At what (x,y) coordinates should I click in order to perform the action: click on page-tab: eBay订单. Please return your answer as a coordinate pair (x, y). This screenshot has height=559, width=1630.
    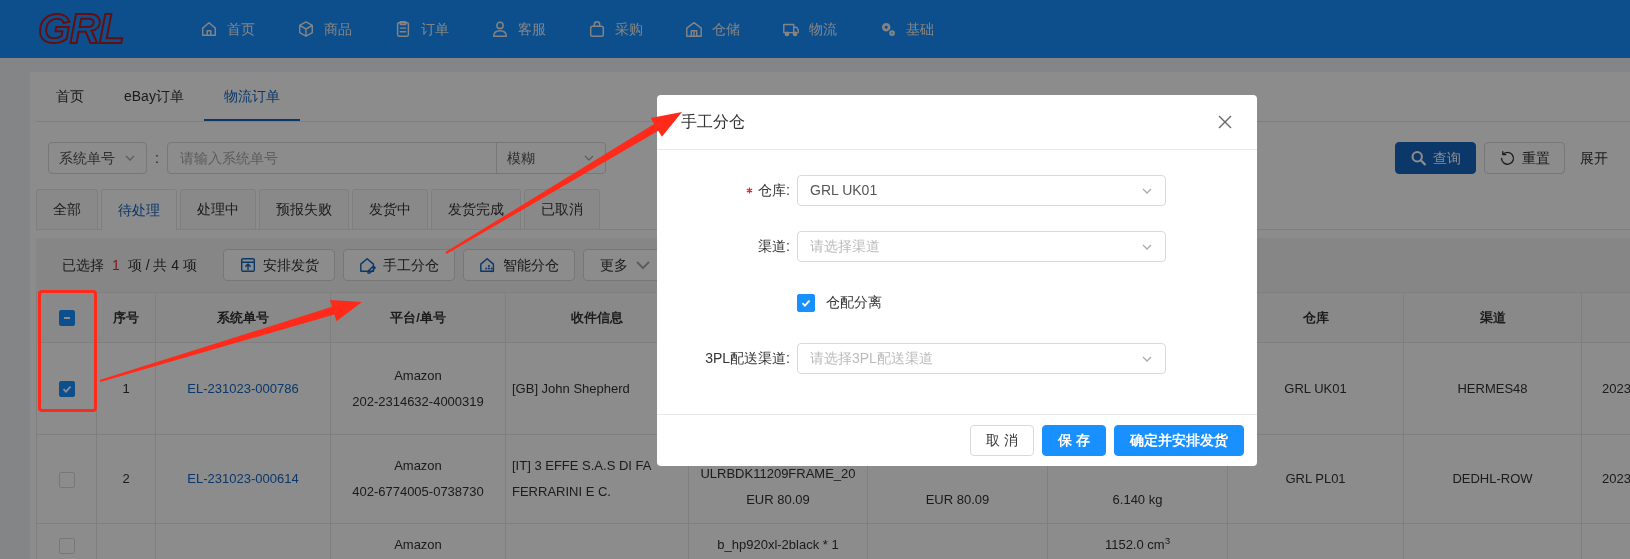
    Looking at the image, I should click on (154, 96).